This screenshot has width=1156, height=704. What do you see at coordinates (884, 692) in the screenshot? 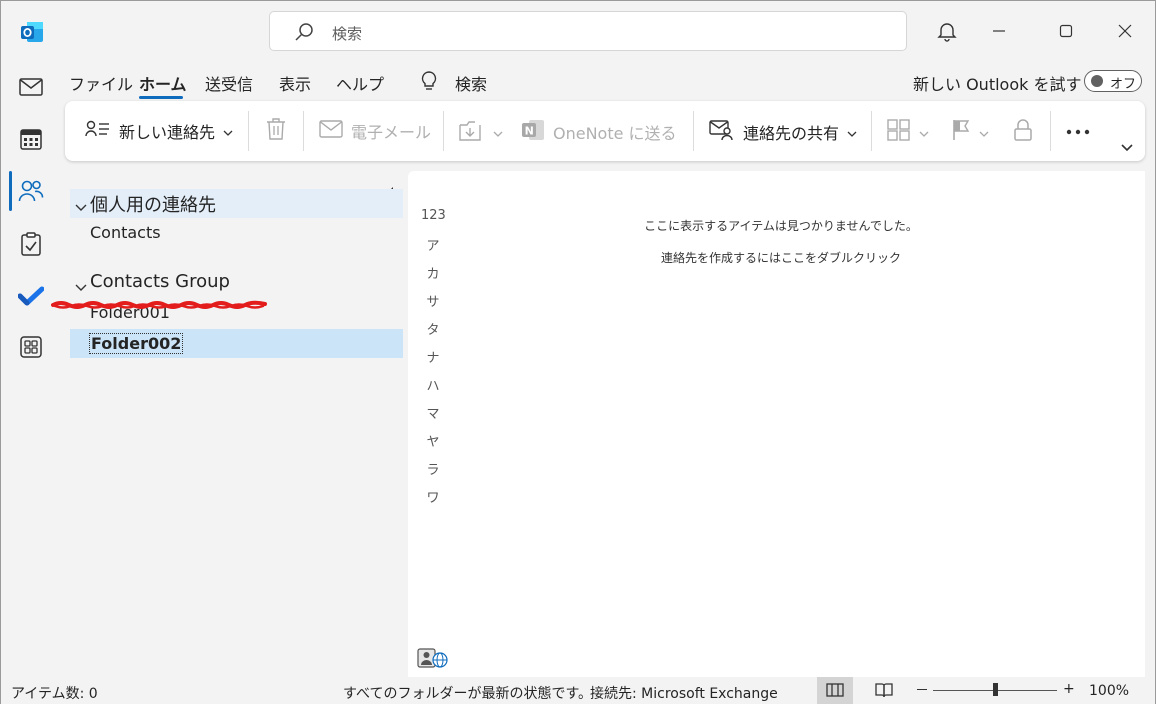
I see `reading-view-icon` at bounding box center [884, 692].